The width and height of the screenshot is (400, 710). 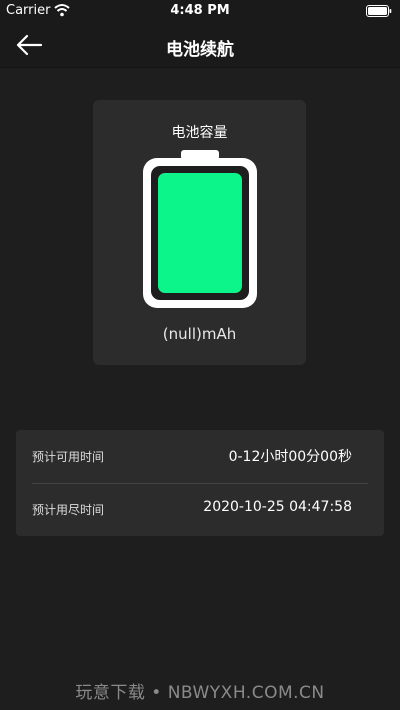 What do you see at coordinates (277, 507) in the screenshot?
I see `estimated-depletion-time-value: 2020-10-25 04:47:58` at bounding box center [277, 507].